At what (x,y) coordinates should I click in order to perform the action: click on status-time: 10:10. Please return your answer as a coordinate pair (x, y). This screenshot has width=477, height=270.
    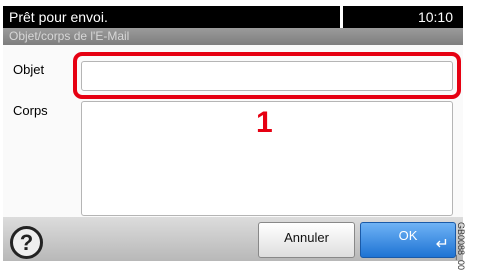
    Looking at the image, I should click on (435, 17).